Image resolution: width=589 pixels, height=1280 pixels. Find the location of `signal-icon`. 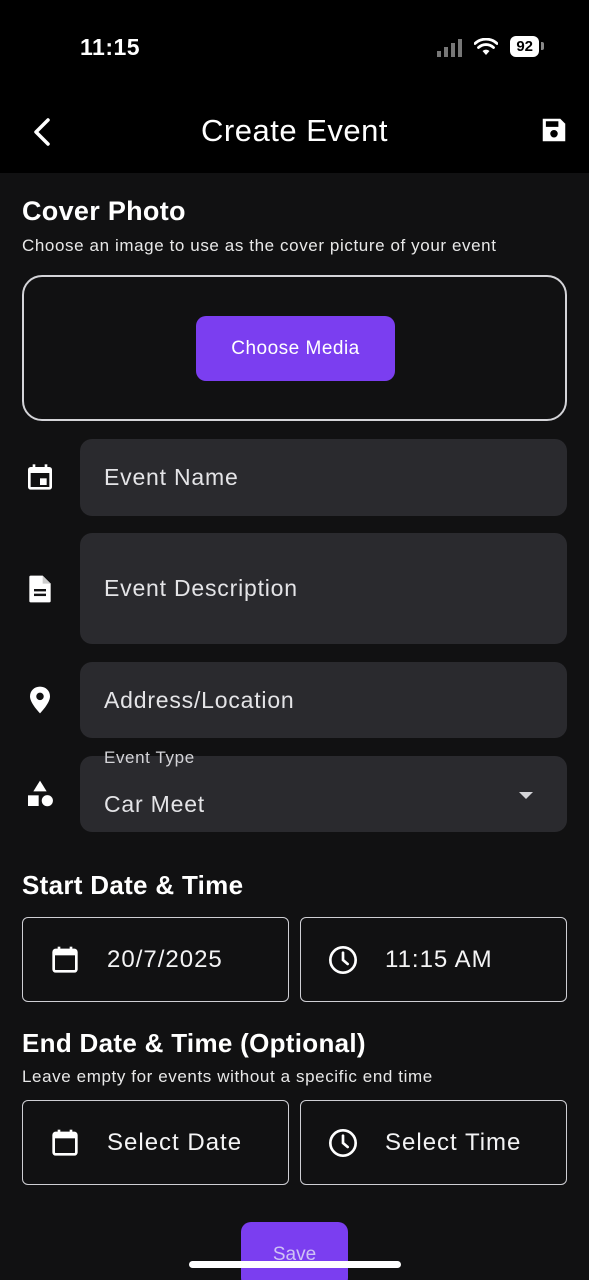

signal-icon is located at coordinates (450, 47).